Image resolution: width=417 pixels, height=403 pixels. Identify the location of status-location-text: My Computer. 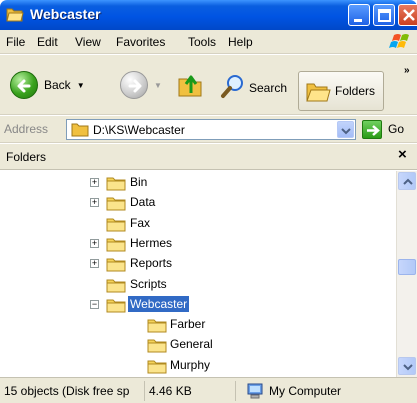
(305, 391).